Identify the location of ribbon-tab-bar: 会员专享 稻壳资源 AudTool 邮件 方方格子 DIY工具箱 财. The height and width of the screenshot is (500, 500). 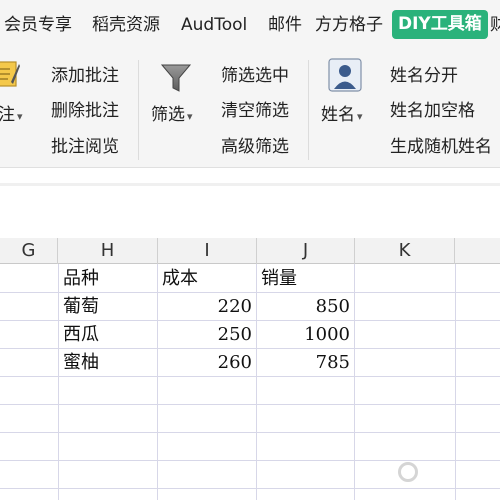
(250, 24).